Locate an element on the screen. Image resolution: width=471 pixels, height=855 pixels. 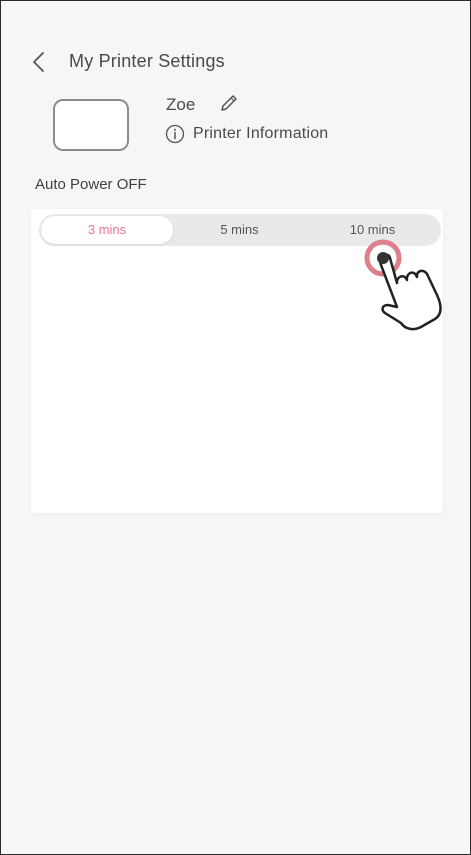
option-10-mins: 10 mins is located at coordinates (372, 230).